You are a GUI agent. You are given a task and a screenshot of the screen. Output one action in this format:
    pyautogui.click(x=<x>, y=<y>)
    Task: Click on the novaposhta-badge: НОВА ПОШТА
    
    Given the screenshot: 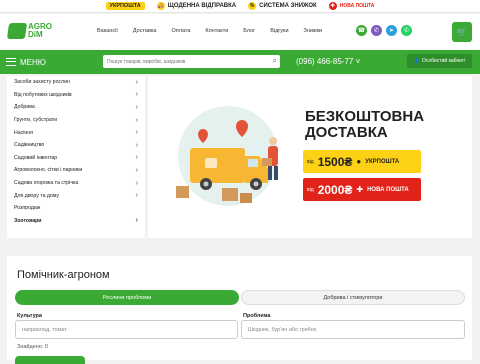 What is the action you would take?
    pyautogui.click(x=357, y=5)
    